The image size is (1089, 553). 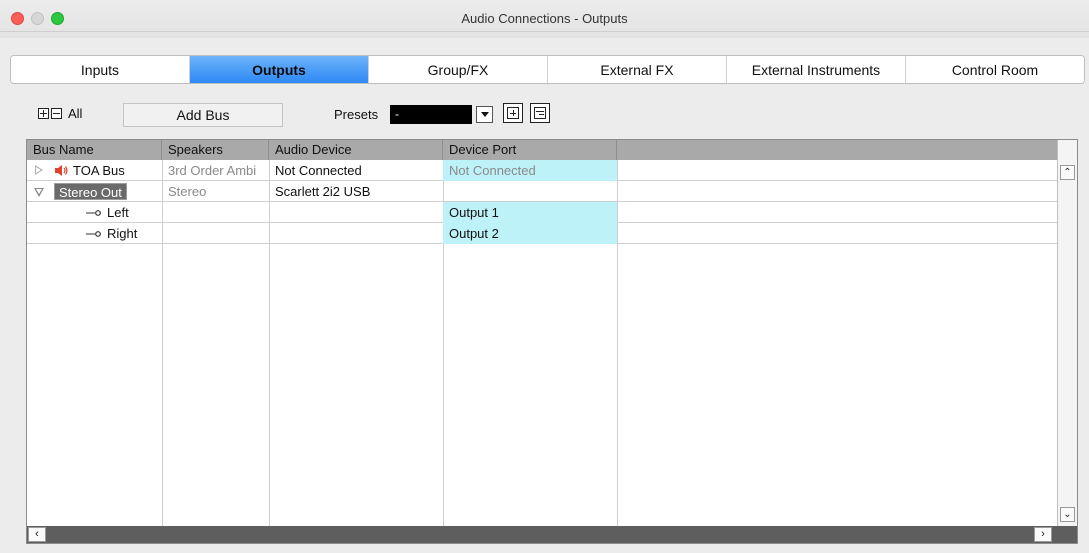 What do you see at coordinates (637, 69) in the screenshot?
I see `tab-external-fx: External FX` at bounding box center [637, 69].